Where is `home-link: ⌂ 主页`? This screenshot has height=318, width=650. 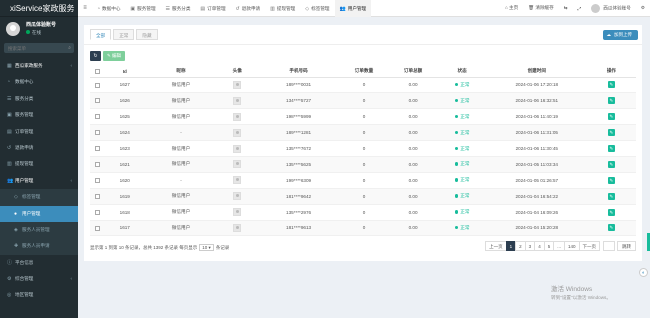 home-link: ⌂ 主页 is located at coordinates (511, 8).